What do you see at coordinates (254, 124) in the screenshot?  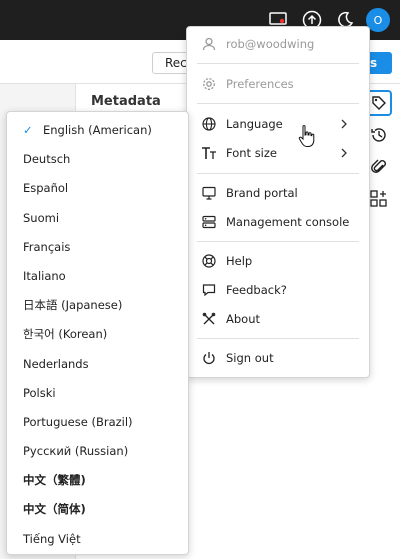 I see `language-label: Language` at bounding box center [254, 124].